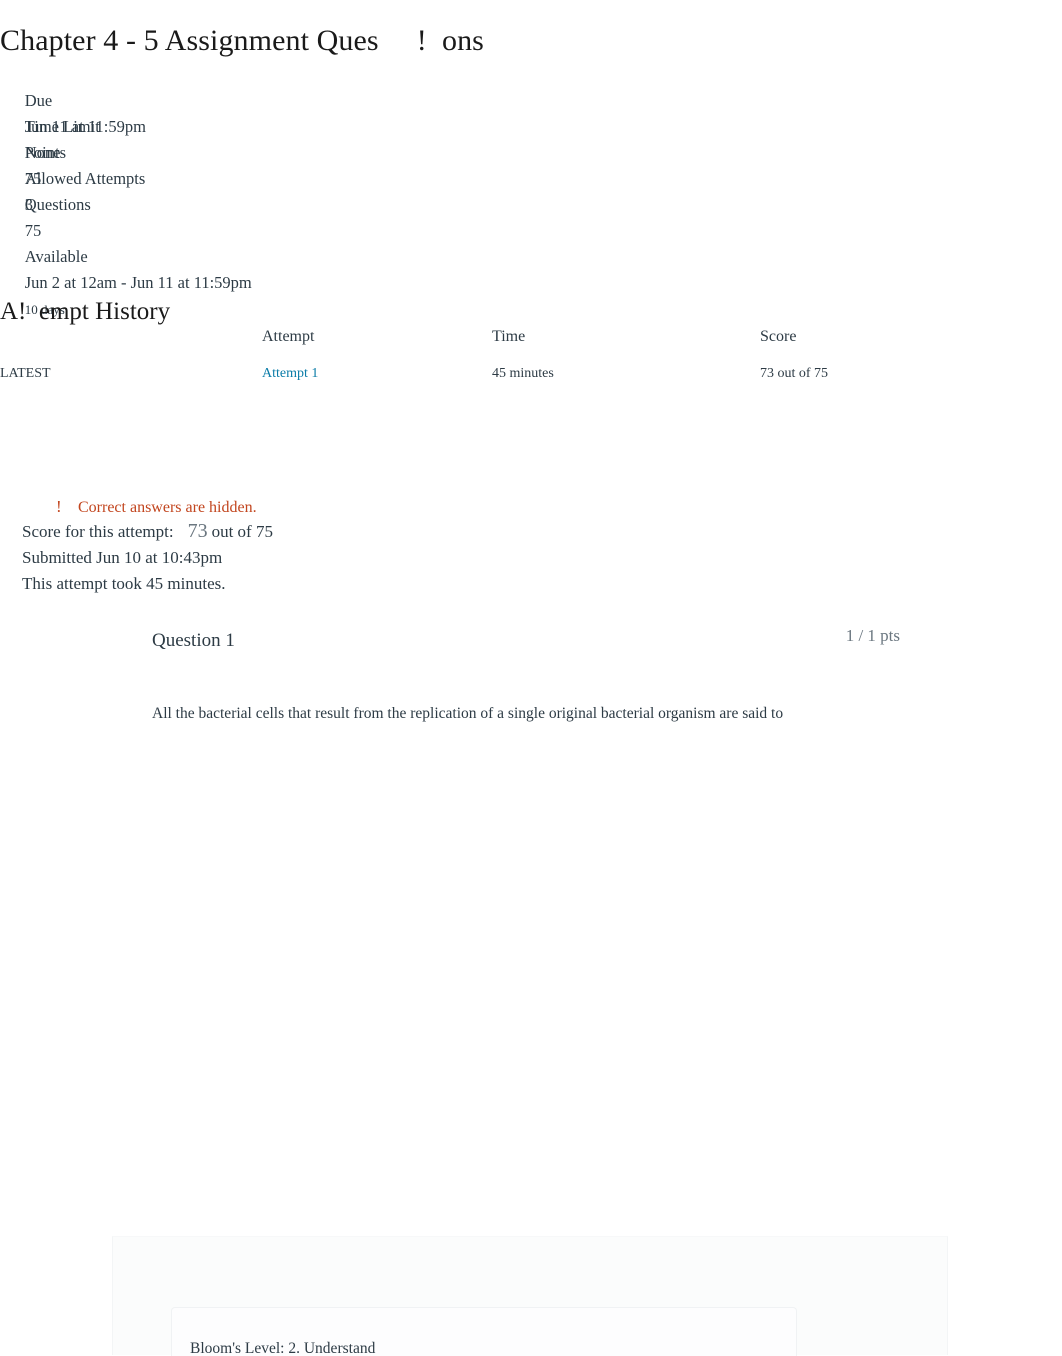  Describe the element at coordinates (42, 152) in the screenshot. I see `time-limit-value: None` at that location.